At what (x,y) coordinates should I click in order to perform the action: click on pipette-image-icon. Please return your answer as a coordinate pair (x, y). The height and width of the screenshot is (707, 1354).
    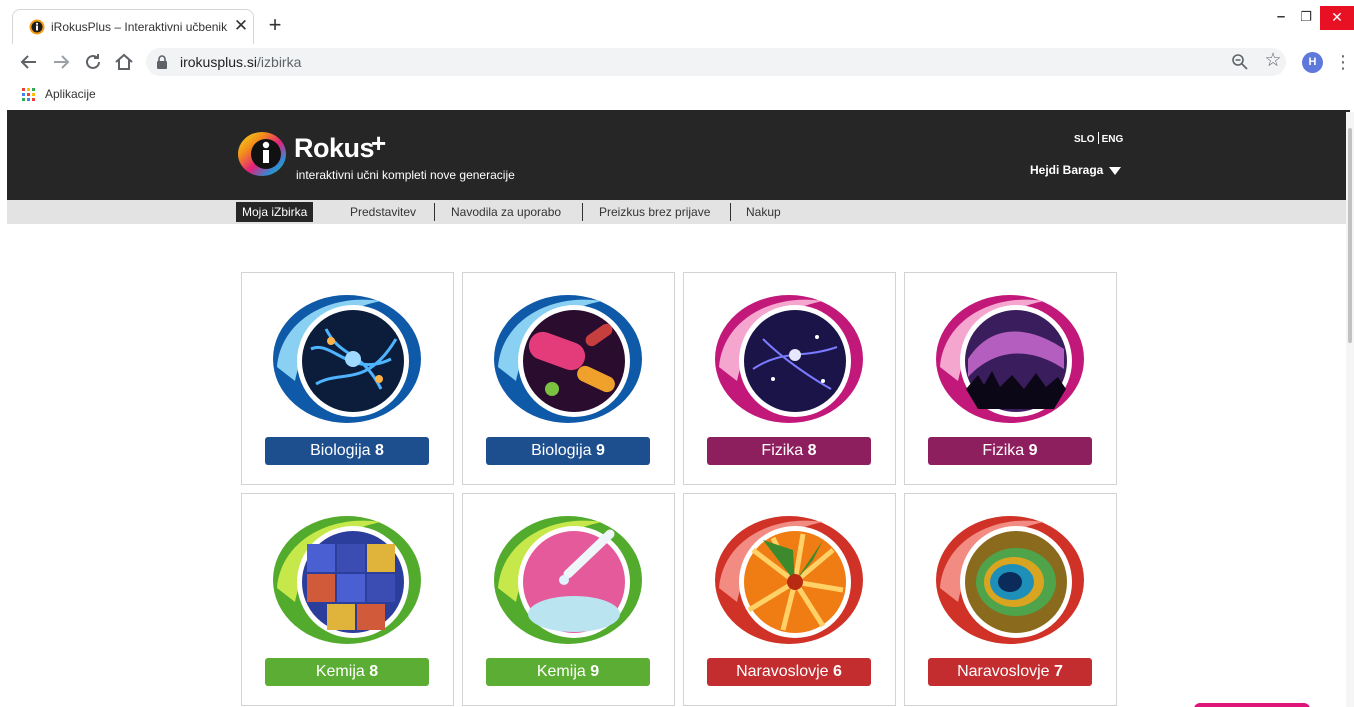
    Looking at the image, I should click on (568, 580).